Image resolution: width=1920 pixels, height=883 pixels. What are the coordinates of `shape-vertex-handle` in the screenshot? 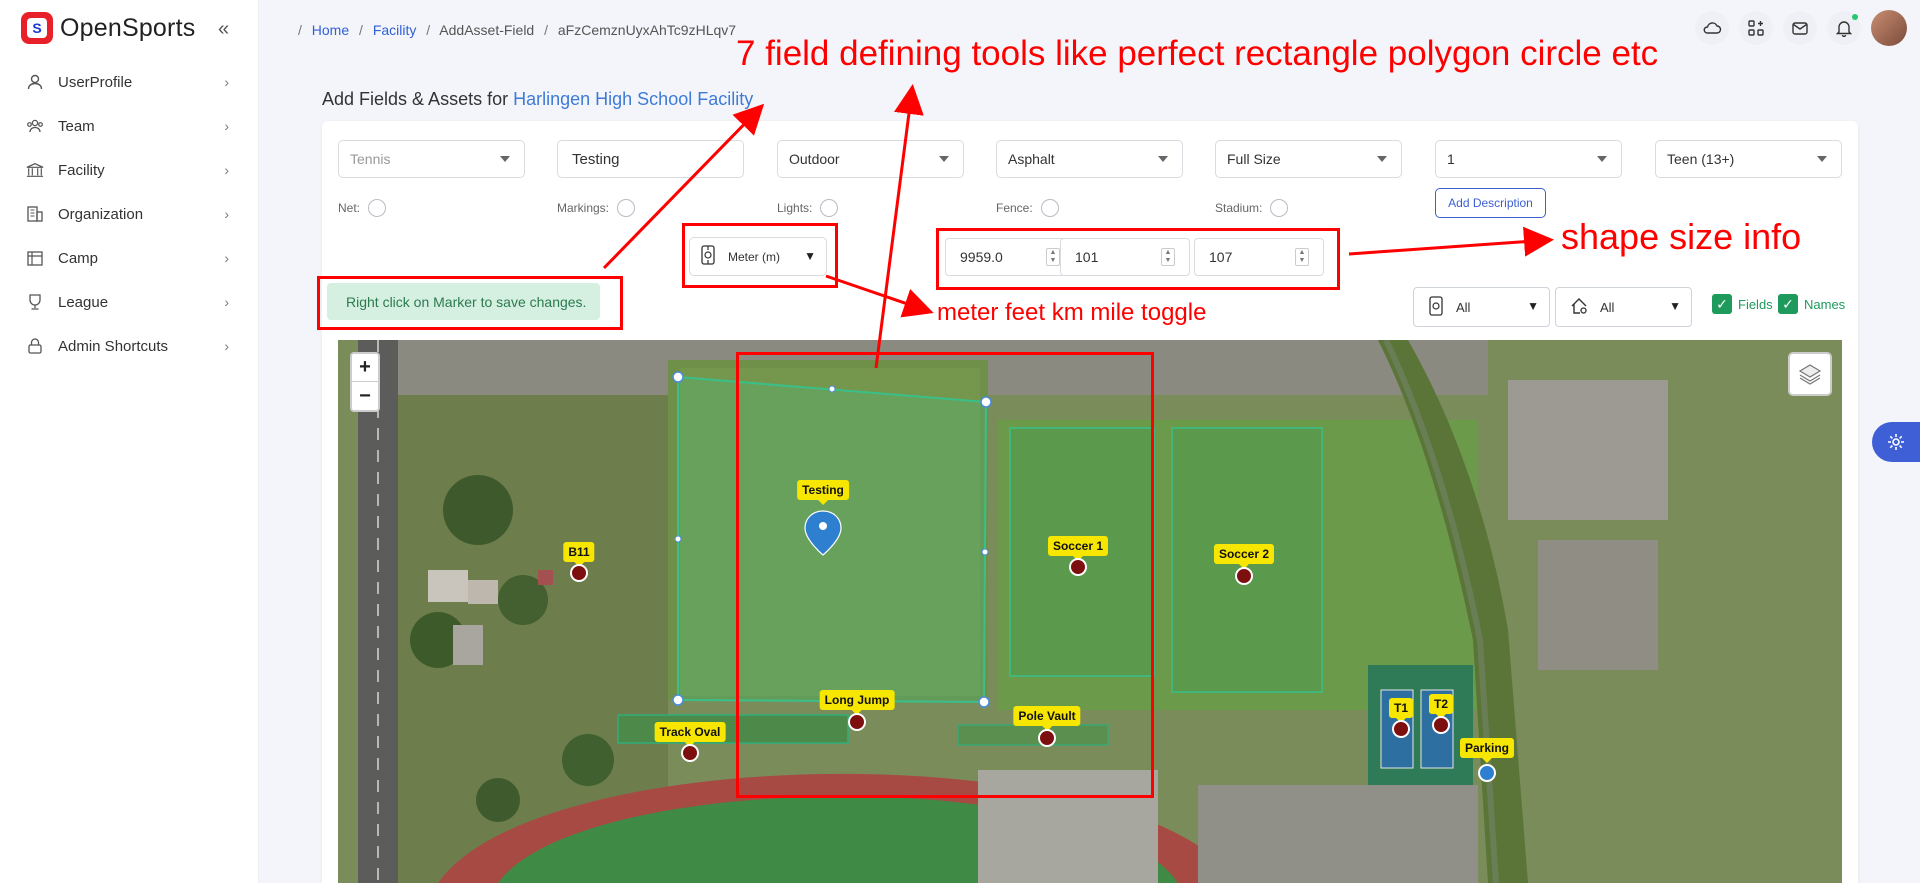 It's located at (678, 377).